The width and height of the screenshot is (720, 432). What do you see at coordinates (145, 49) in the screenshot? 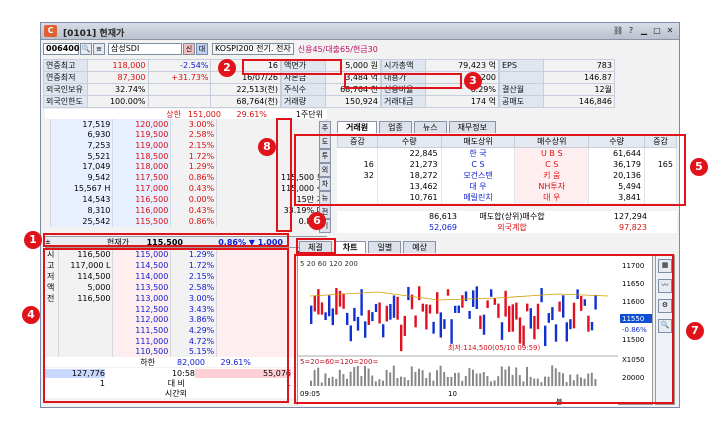
I see `stock-name-field: 삼성SDI` at bounding box center [145, 49].